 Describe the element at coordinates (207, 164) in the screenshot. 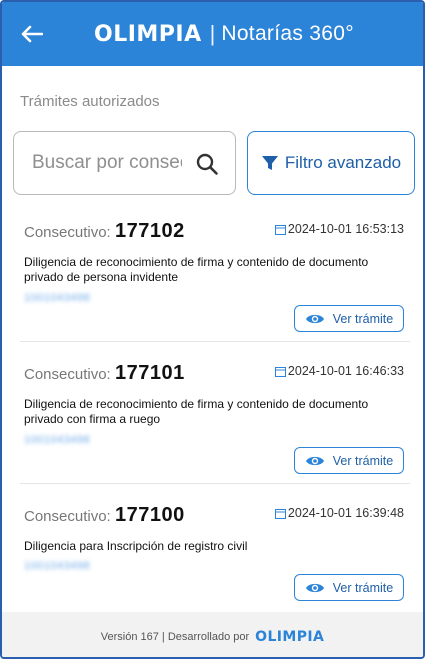

I see `search-icon` at that location.